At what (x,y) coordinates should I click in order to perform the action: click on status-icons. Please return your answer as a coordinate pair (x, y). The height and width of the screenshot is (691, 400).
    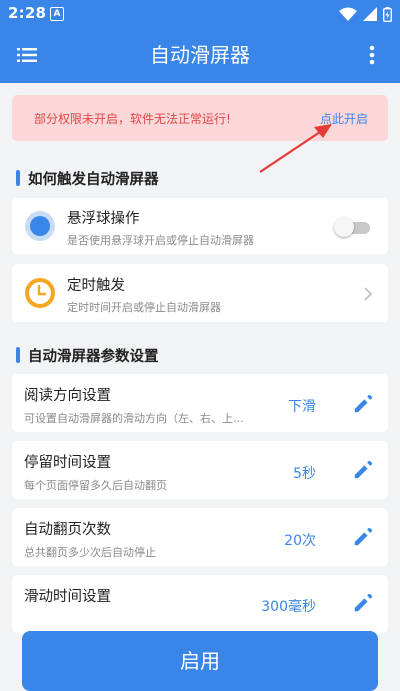
    Looking at the image, I should click on (365, 14).